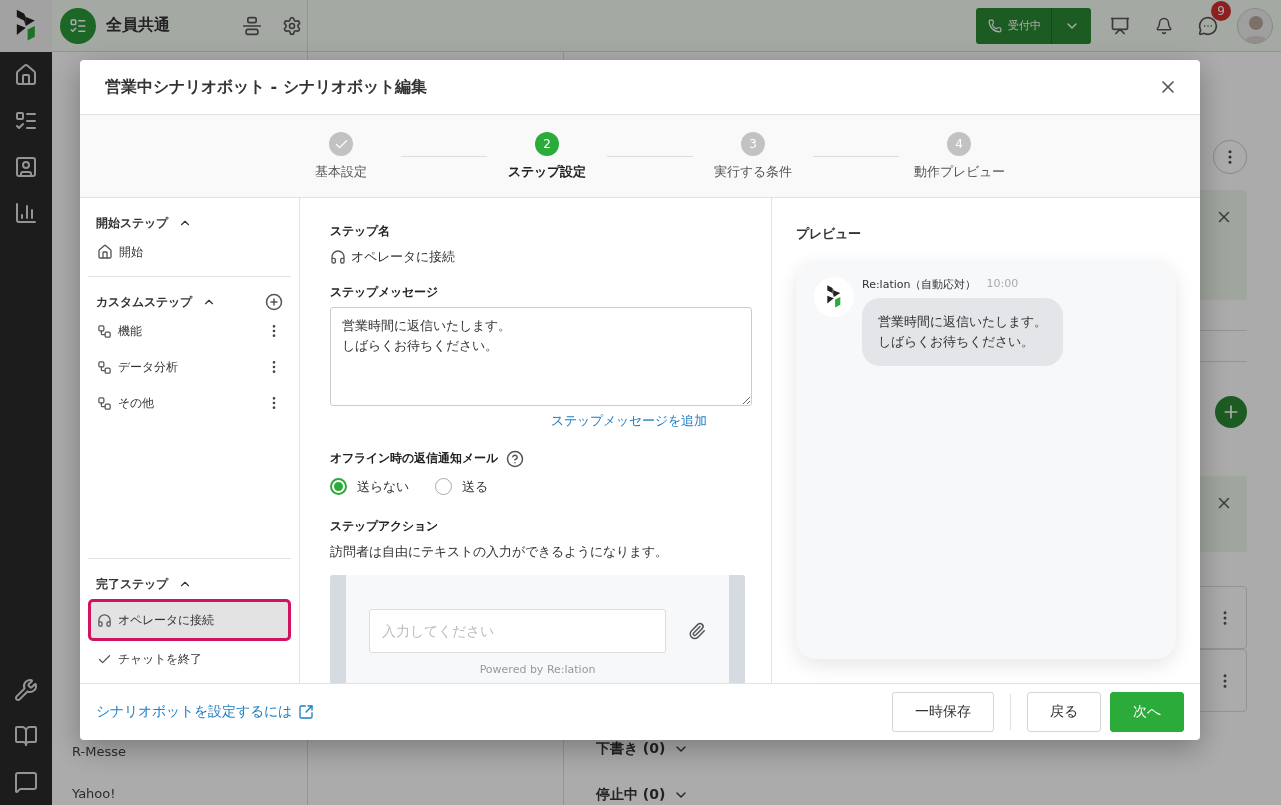 This screenshot has height=805, width=1281. What do you see at coordinates (384, 292) in the screenshot?
I see `field-label: ステップメッセージ` at bounding box center [384, 292].